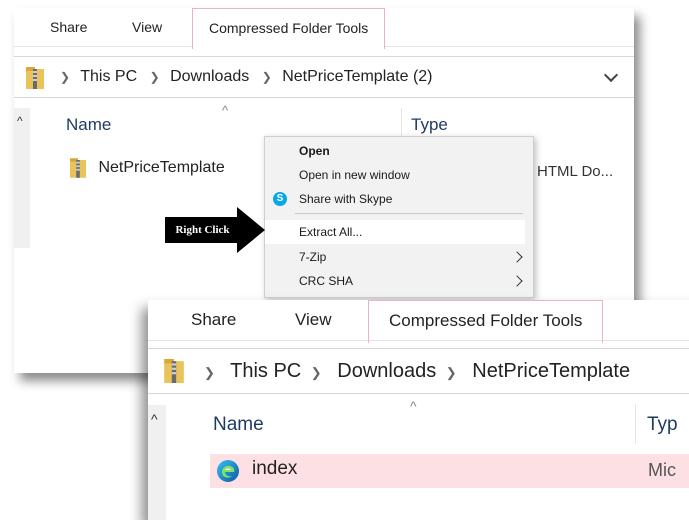  I want to click on arrow-right-icon, so click(251, 230).